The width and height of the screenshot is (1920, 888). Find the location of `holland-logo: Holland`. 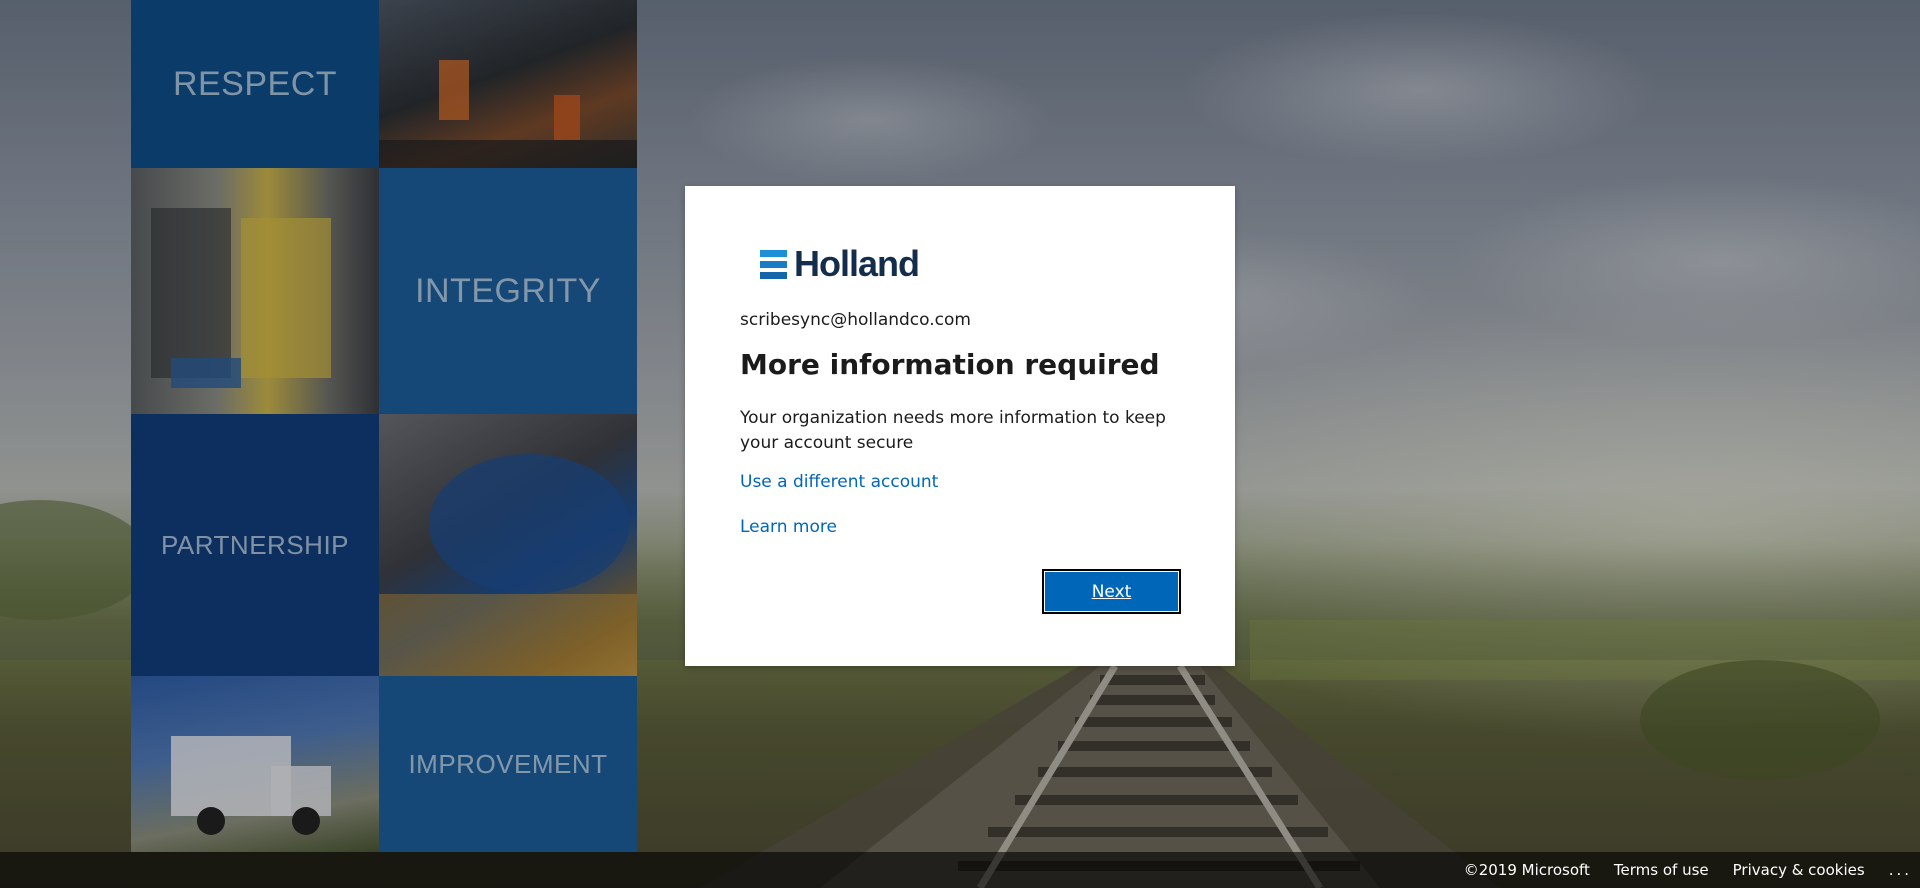

holland-logo: Holland is located at coordinates (840, 263).